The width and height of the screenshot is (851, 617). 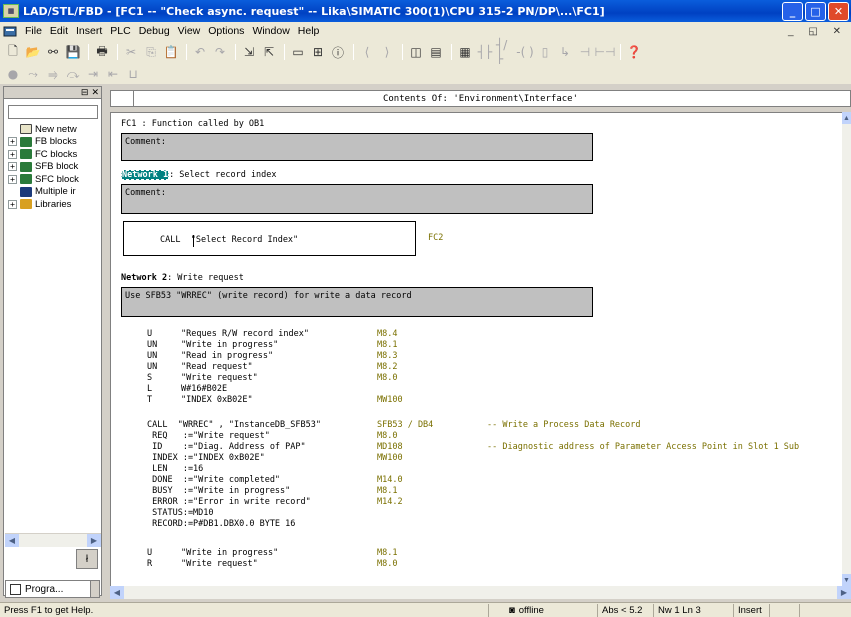 I want to click on network-icon: ⊞, so click(x=318, y=52).